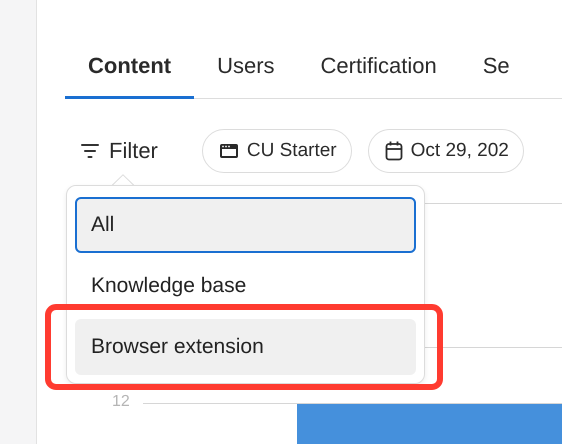 This screenshot has height=444, width=562. I want to click on tab: Content, so click(129, 64).